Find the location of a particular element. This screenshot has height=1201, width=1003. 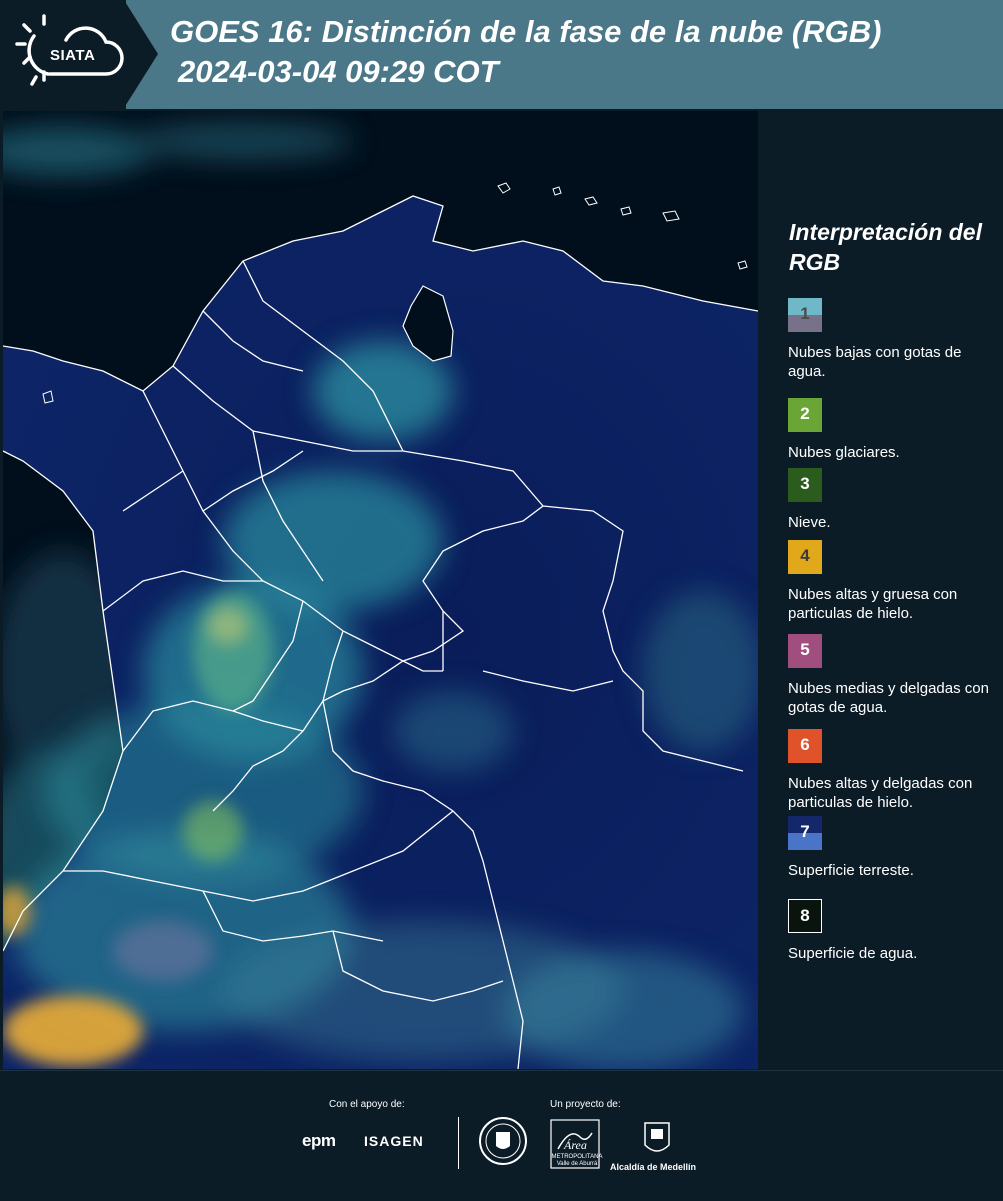

legend-number: 5 is located at coordinates (805, 649).